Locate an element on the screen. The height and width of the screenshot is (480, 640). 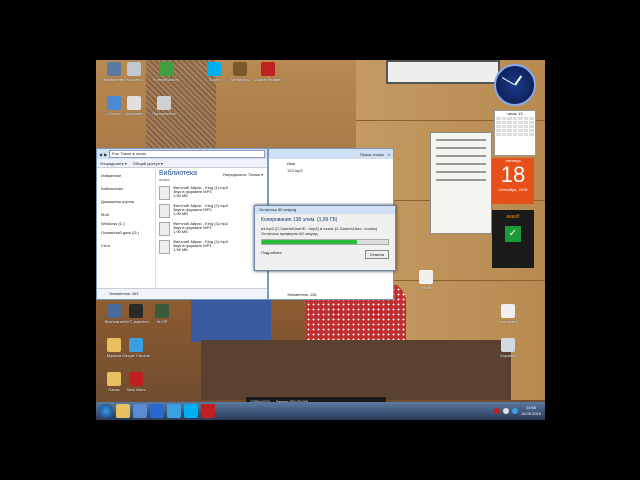
desktop-icon: Приложение is located at coordinates (164, 106).